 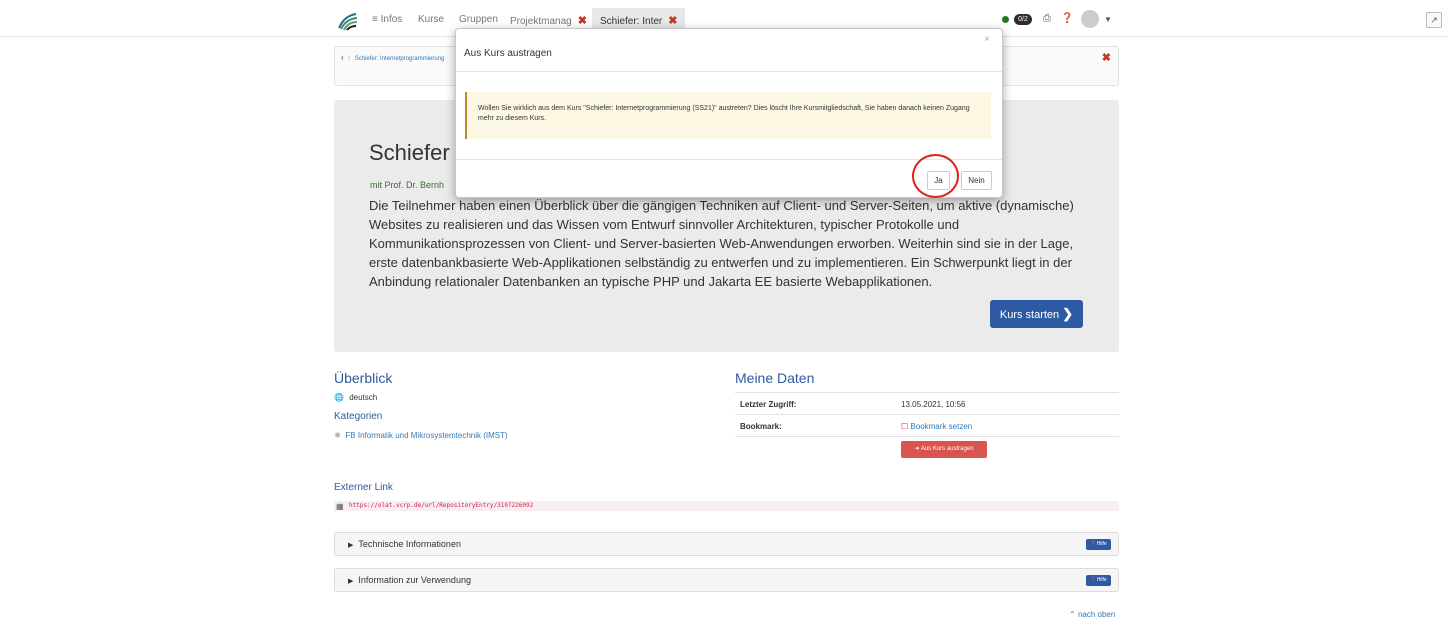 I want to click on breadcrumb-path: ‹ / Schiefer: Internetprogrammierung, so click(x=392, y=57).